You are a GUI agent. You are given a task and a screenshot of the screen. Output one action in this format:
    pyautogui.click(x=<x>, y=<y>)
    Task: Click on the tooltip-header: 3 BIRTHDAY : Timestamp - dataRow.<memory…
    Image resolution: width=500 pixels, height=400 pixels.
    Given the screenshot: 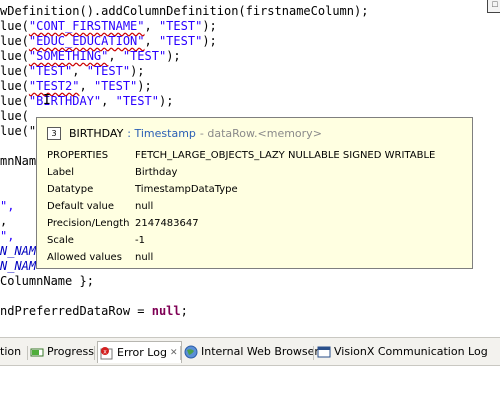 What is the action you would take?
    pyautogui.click(x=184, y=133)
    